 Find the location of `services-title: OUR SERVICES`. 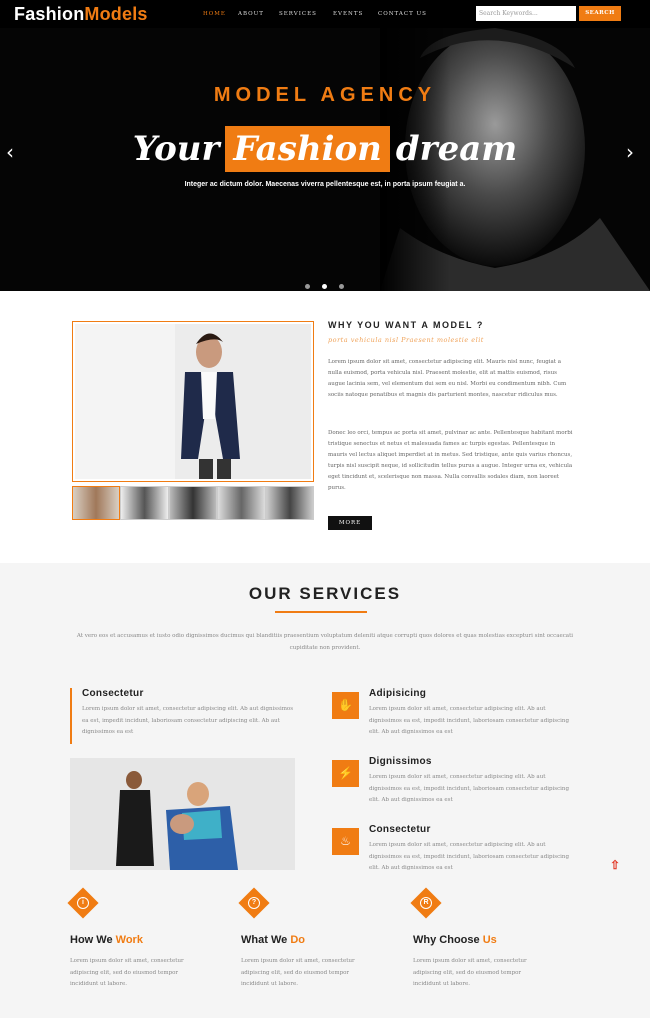

services-title: OUR SERVICES is located at coordinates (325, 593).